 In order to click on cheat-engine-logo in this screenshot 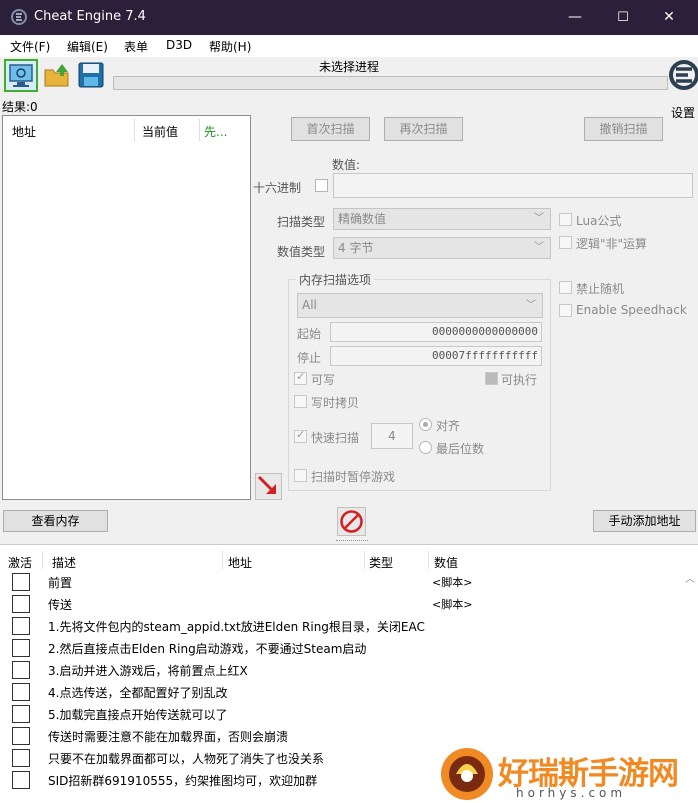, I will do `click(682, 78)`.